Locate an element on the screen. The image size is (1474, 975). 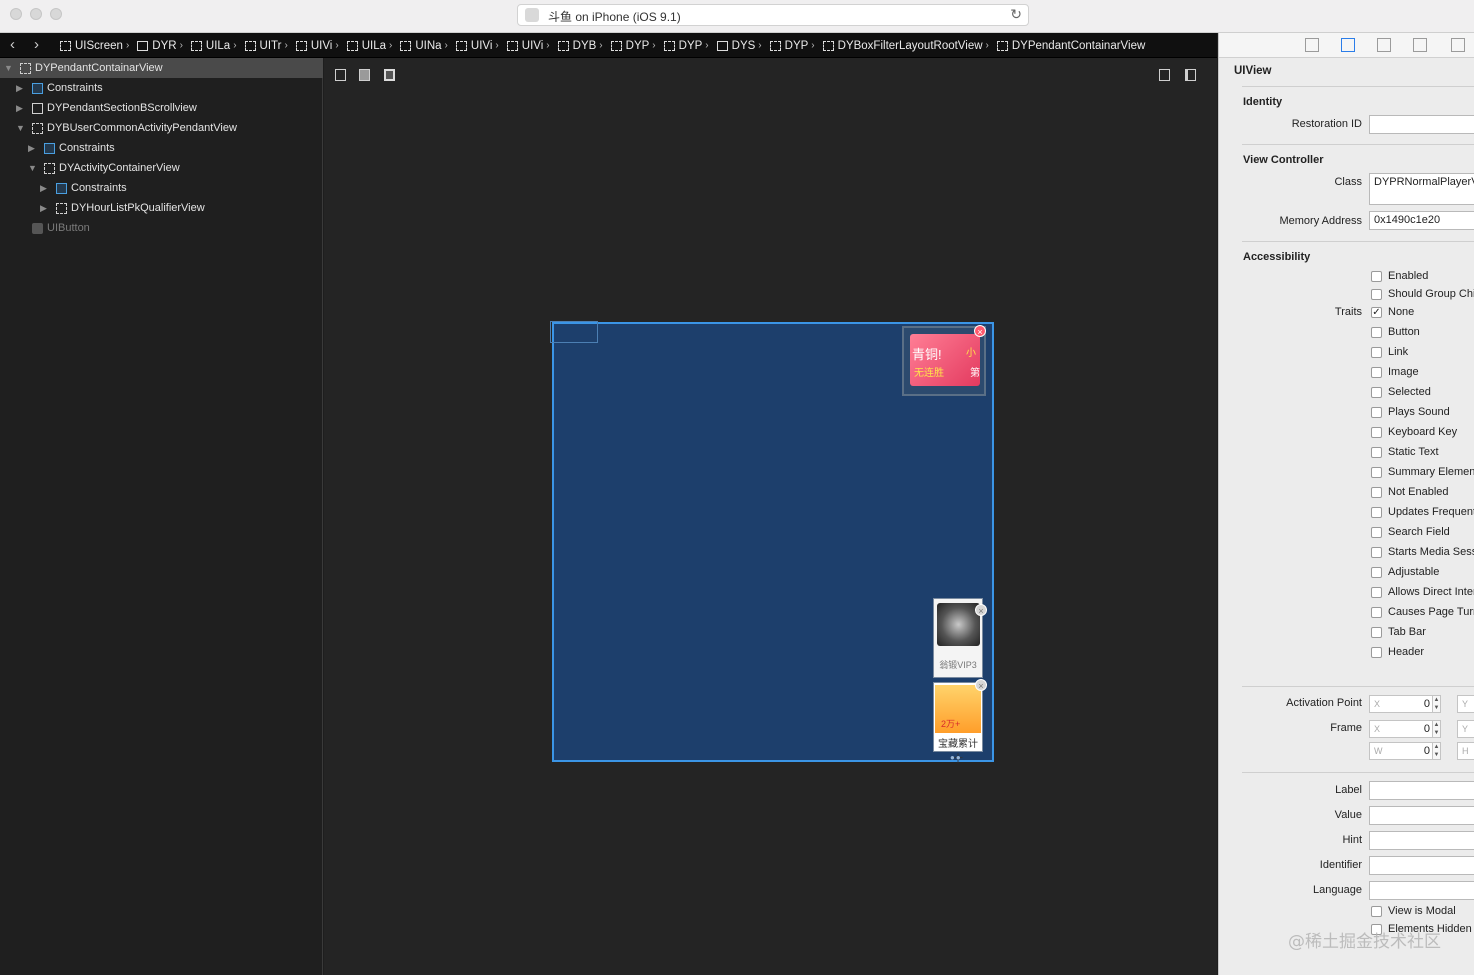
split-view-icon is located at coordinates (1190, 75).